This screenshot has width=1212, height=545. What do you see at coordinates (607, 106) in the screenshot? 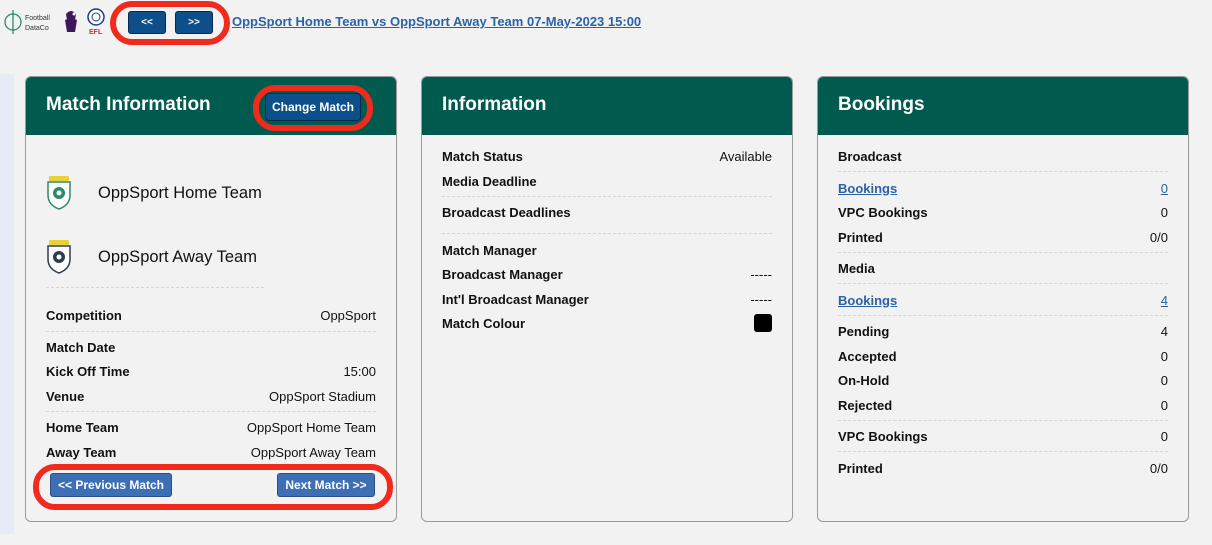
I see `information-header: Information` at bounding box center [607, 106].